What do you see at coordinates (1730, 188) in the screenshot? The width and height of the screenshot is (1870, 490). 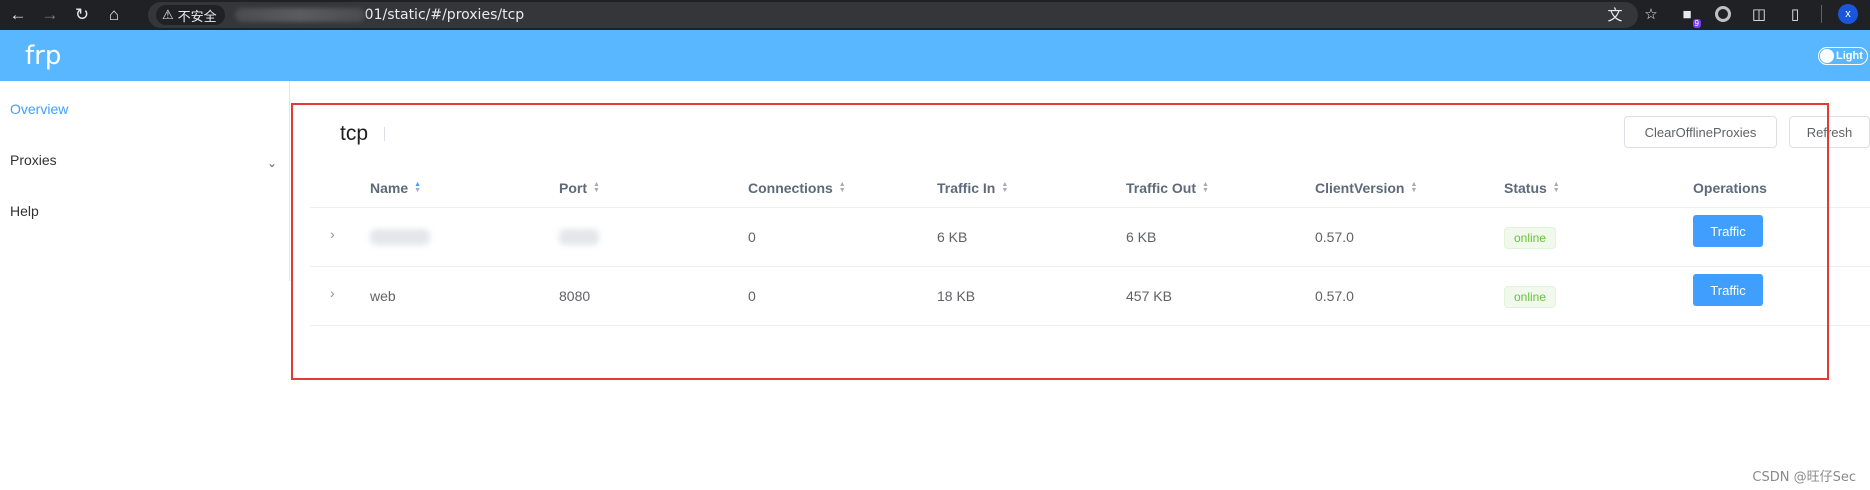 I see `column-header-operations: Operations` at bounding box center [1730, 188].